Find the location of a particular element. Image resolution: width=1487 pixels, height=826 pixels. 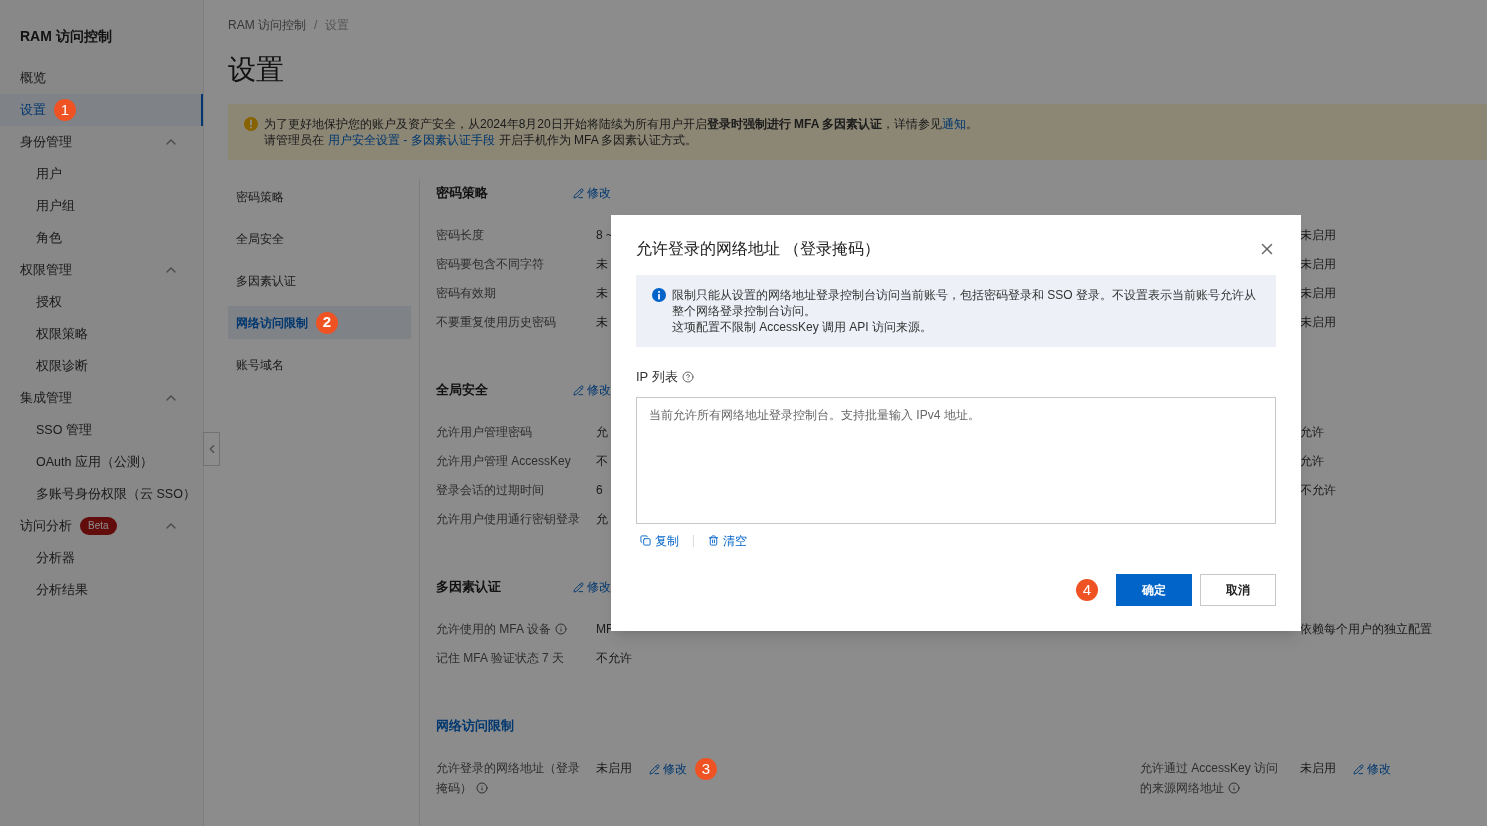

settings-nav-label: 多因素认证 is located at coordinates (266, 281).